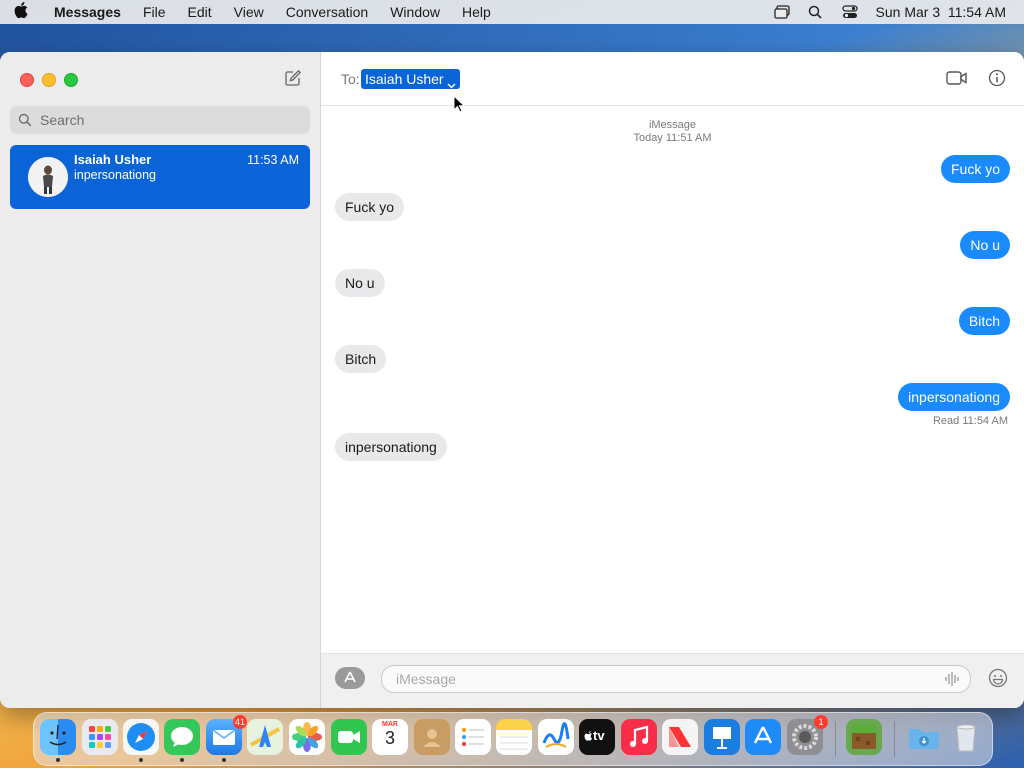 The height and width of the screenshot is (768, 1024). I want to click on contacts-icon, so click(432, 737).